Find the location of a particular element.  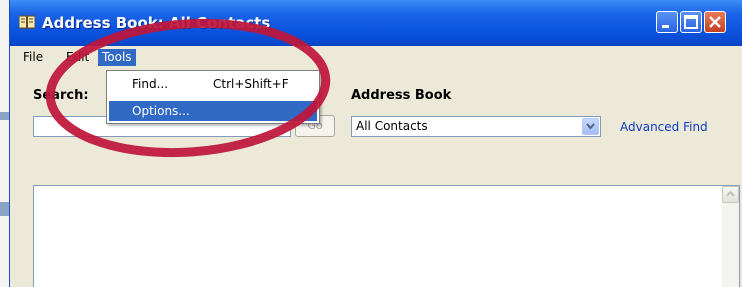

address-book-icon is located at coordinates (27, 22).